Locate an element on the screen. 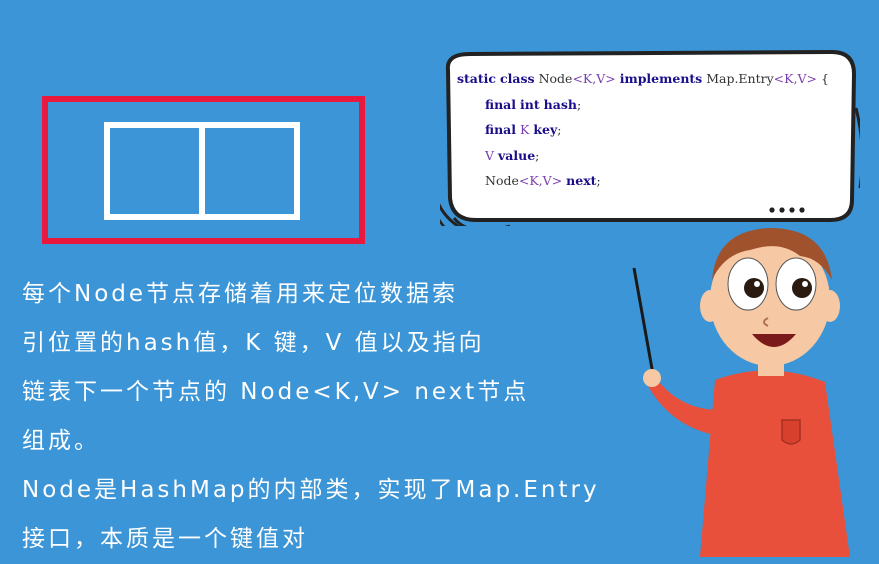  description-line: 每个Node节点存储着用来定位数据索 is located at coordinates (240, 294).